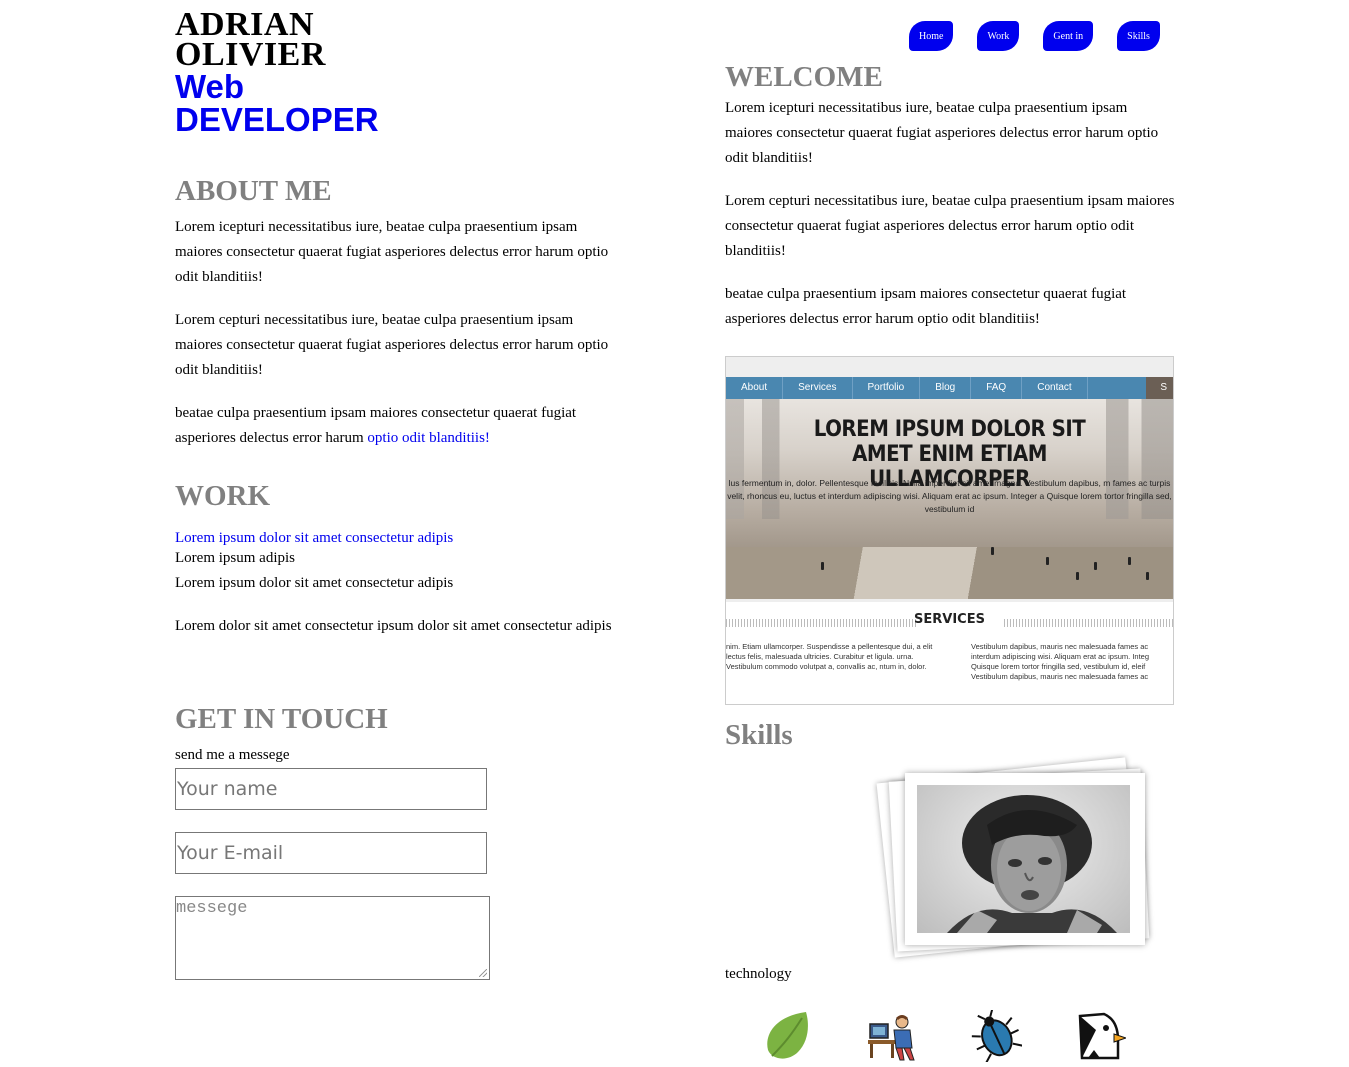 The height and width of the screenshot is (1067, 1349). I want to click on contact-title: GET IN TOUCH, so click(281, 719).